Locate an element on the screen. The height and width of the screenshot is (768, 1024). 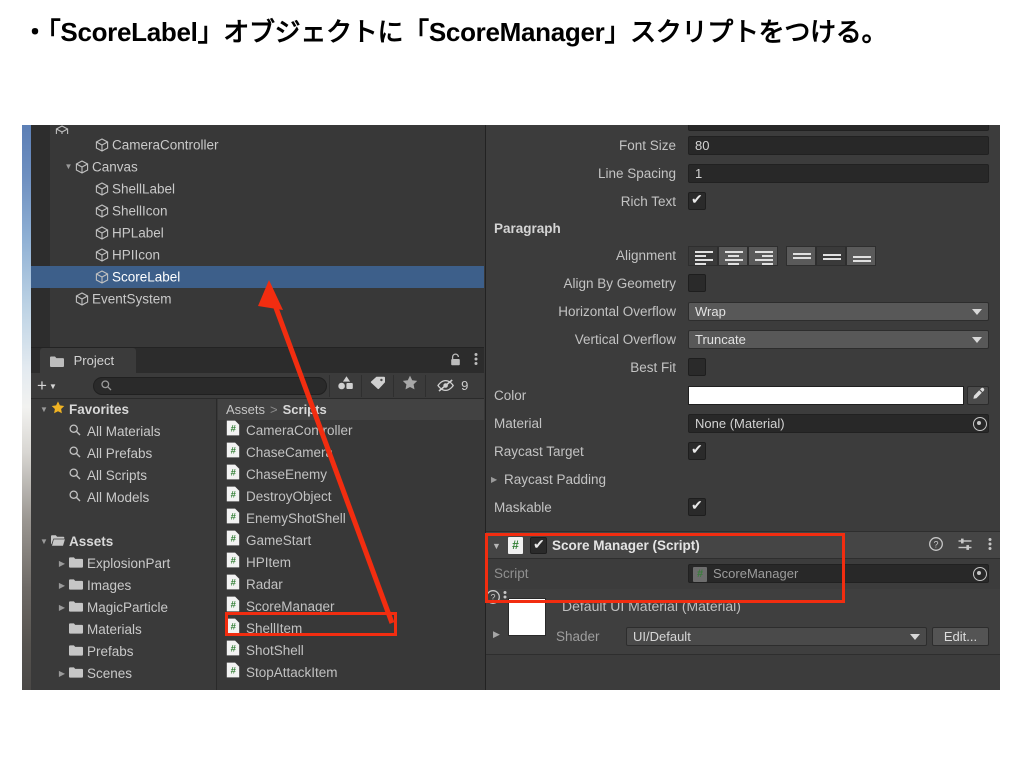
rich-text-checkbox is located at coordinates (697, 200).